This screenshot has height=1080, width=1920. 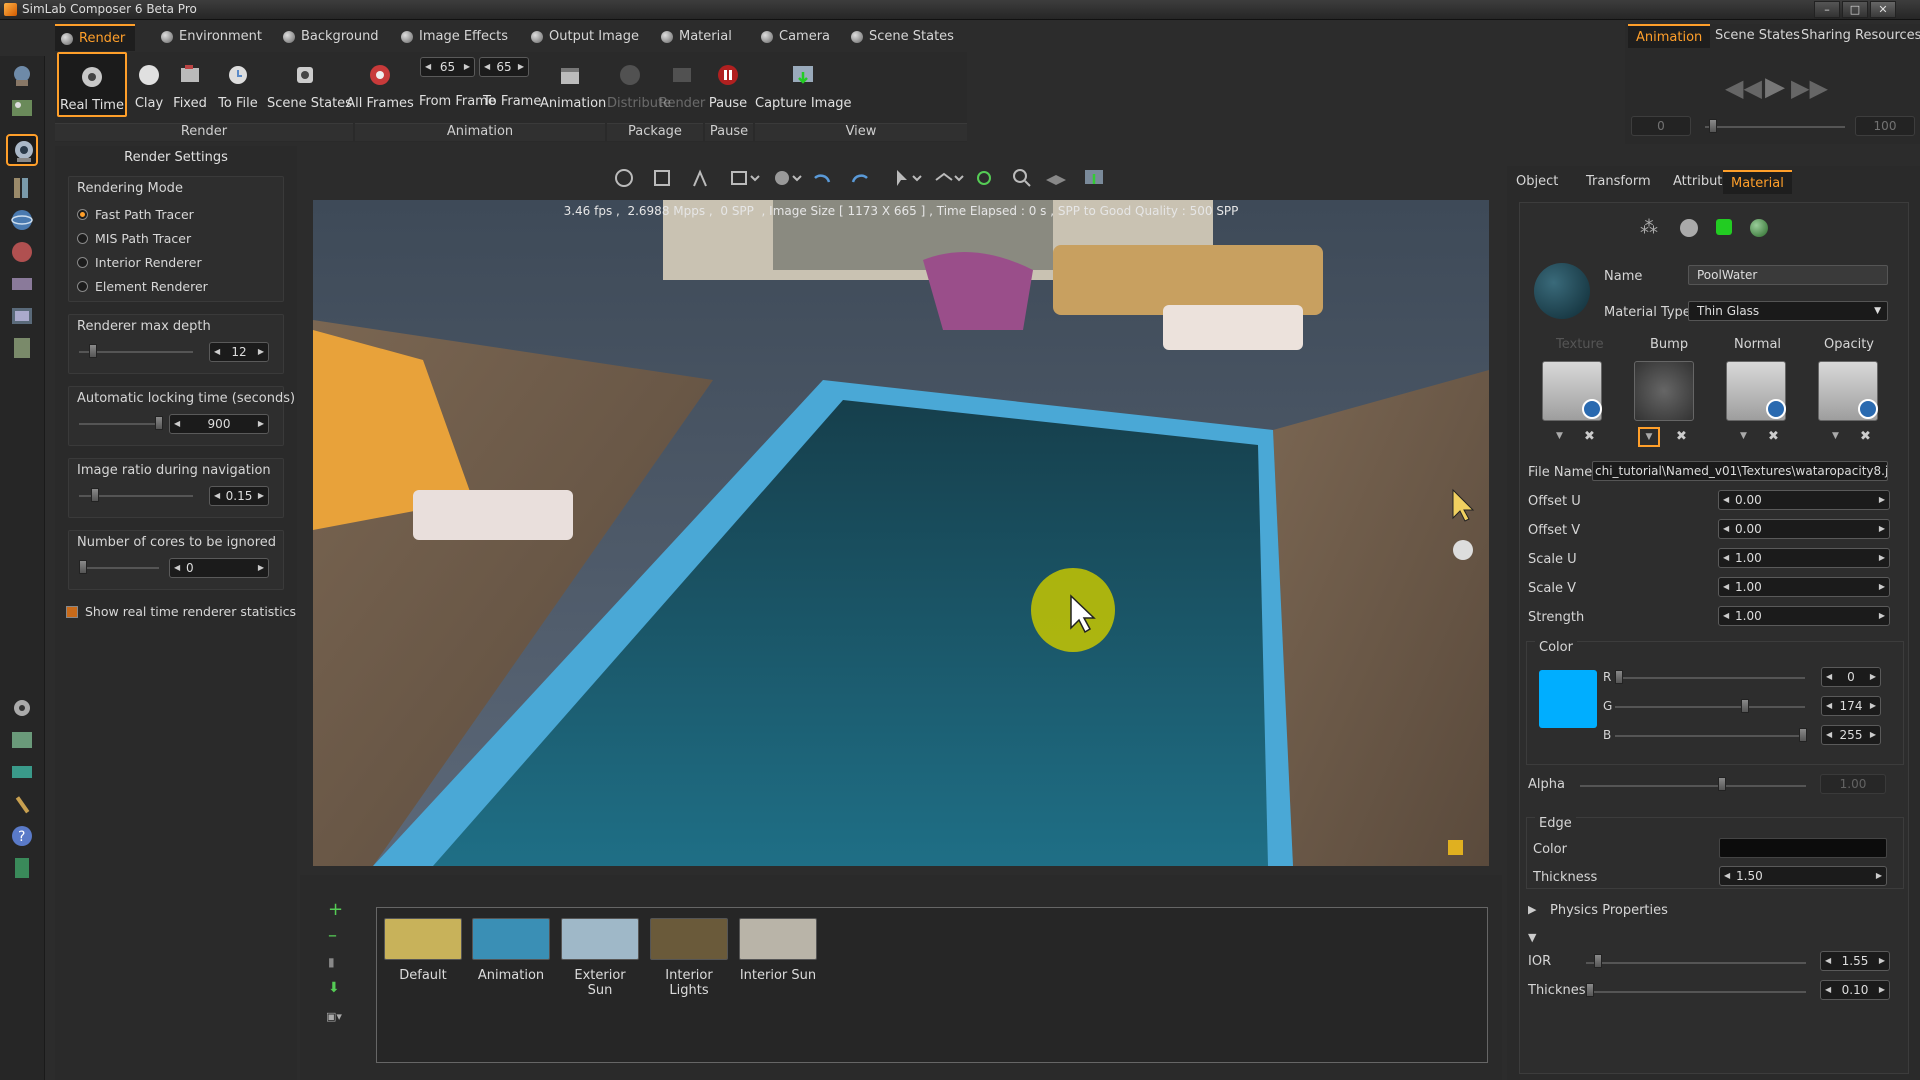 I want to click on cores-ignored-spinner: ◀ 0 ▶, so click(x=219, y=568).